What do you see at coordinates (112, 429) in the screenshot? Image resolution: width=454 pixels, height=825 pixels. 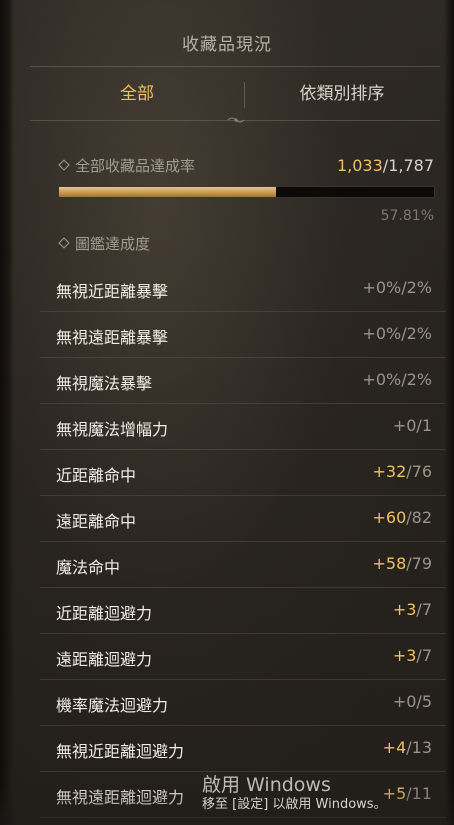 I see `stat-label: 無視魔法增幅力` at bounding box center [112, 429].